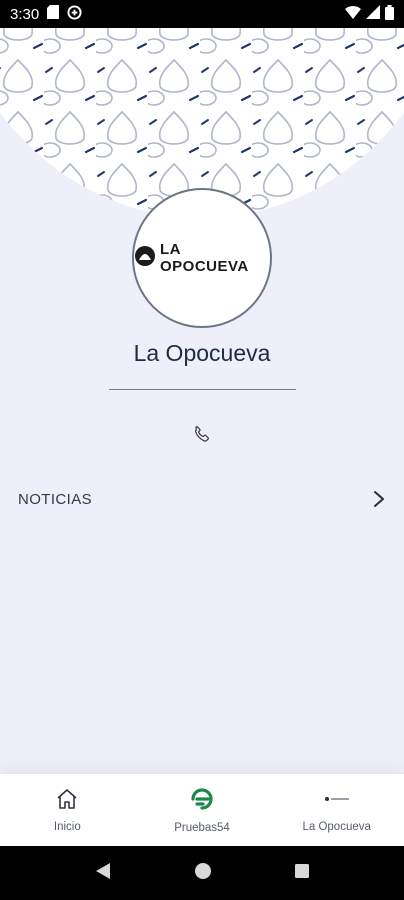  I want to click on bottom-navigation: Inicio Pruebas54 La Opocueva, so click(202, 809).